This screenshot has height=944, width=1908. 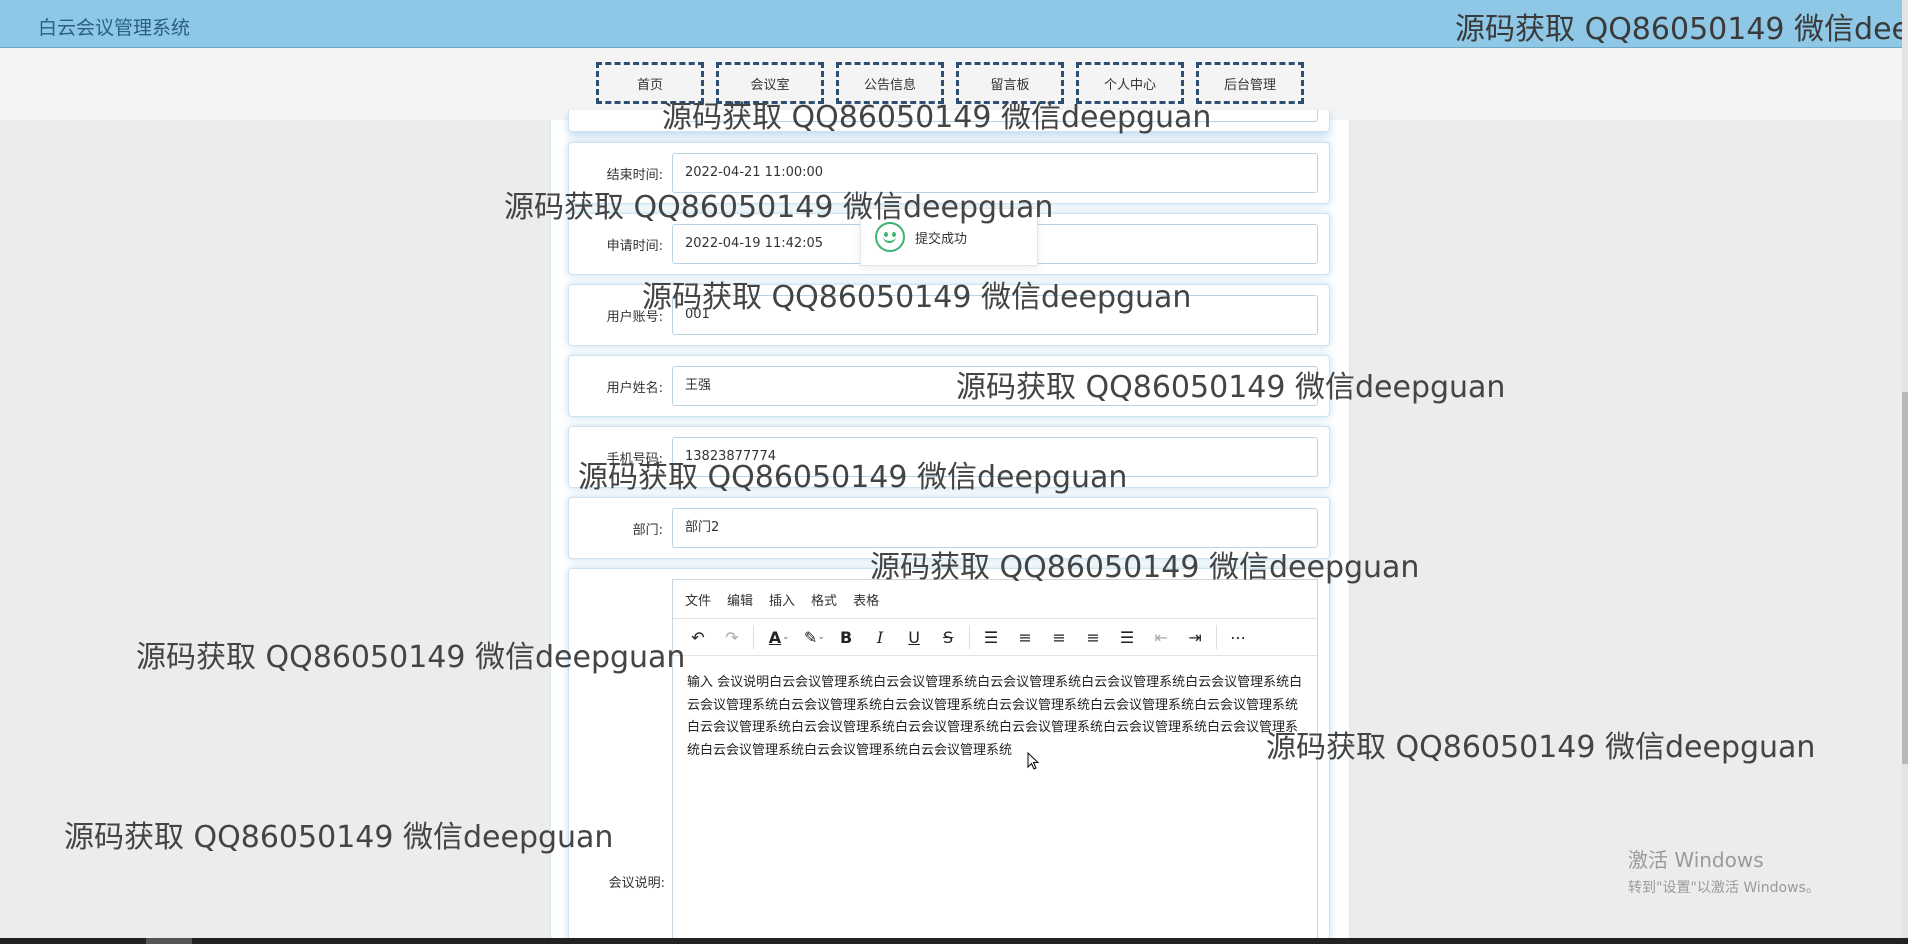 I want to click on editor-menu-file: 文件, so click(x=698, y=599).